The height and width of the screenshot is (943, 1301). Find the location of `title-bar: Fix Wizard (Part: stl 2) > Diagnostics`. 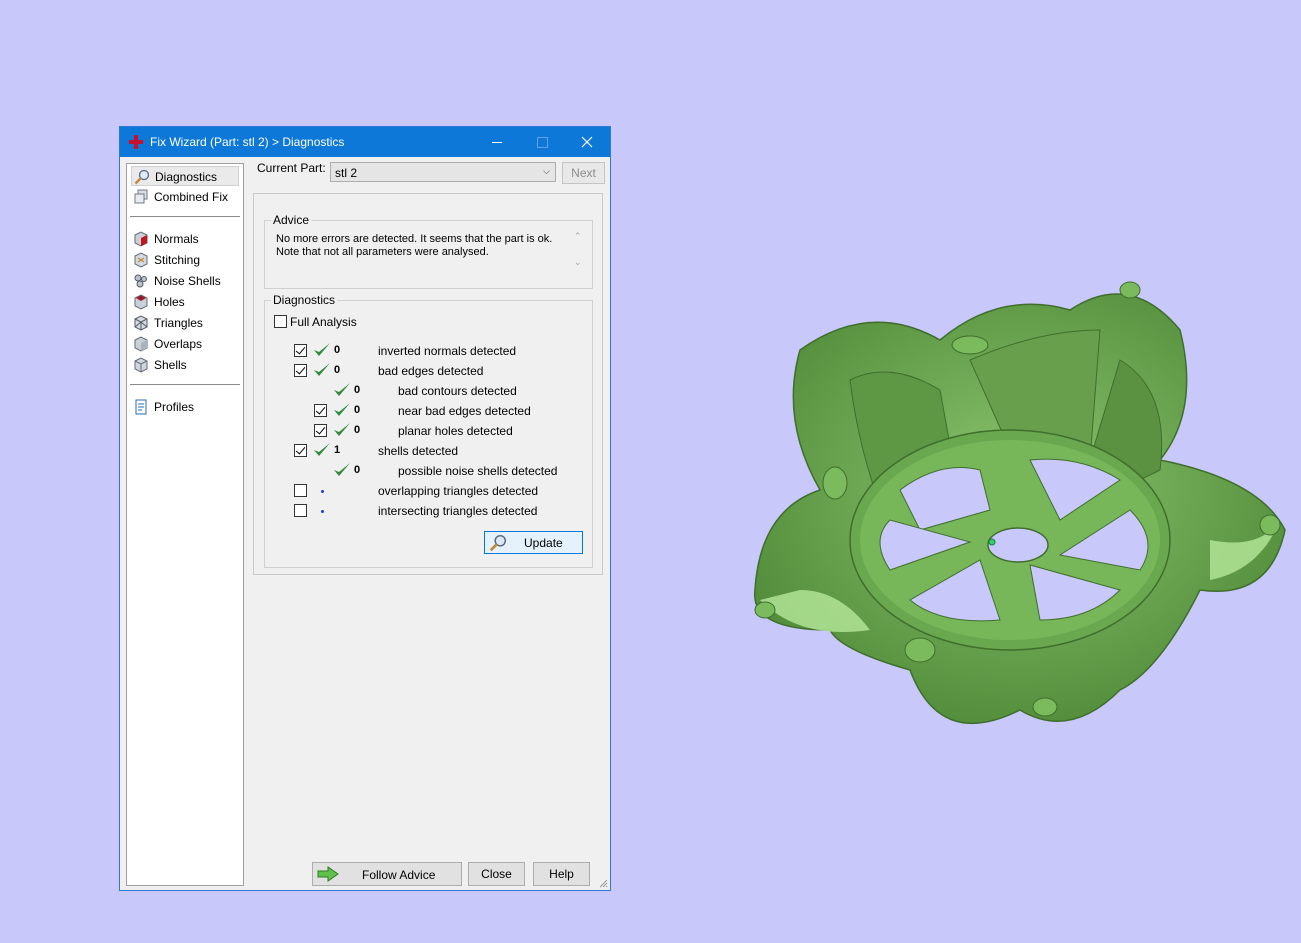

title-bar: Fix Wizard (Part: stl 2) > Diagnostics is located at coordinates (365, 142).